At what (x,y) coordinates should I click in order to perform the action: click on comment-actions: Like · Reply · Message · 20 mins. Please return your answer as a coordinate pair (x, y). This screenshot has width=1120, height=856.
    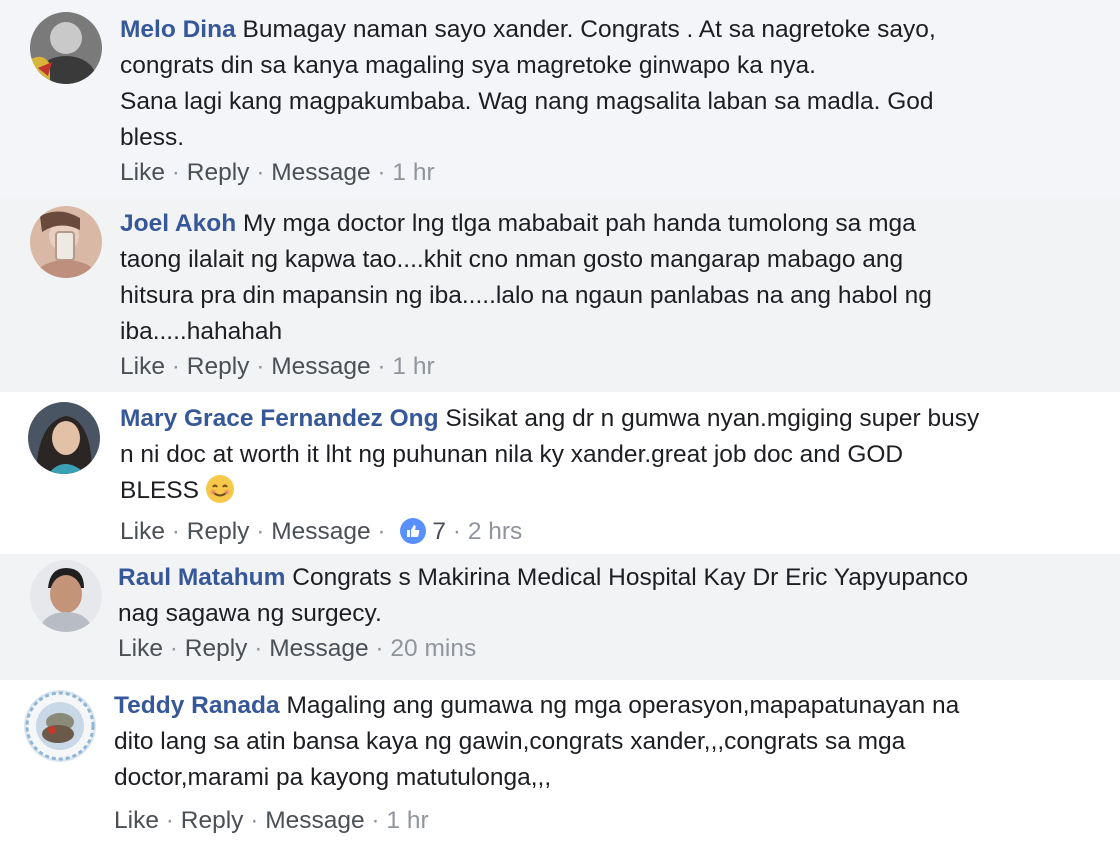
    Looking at the image, I should click on (604, 649).